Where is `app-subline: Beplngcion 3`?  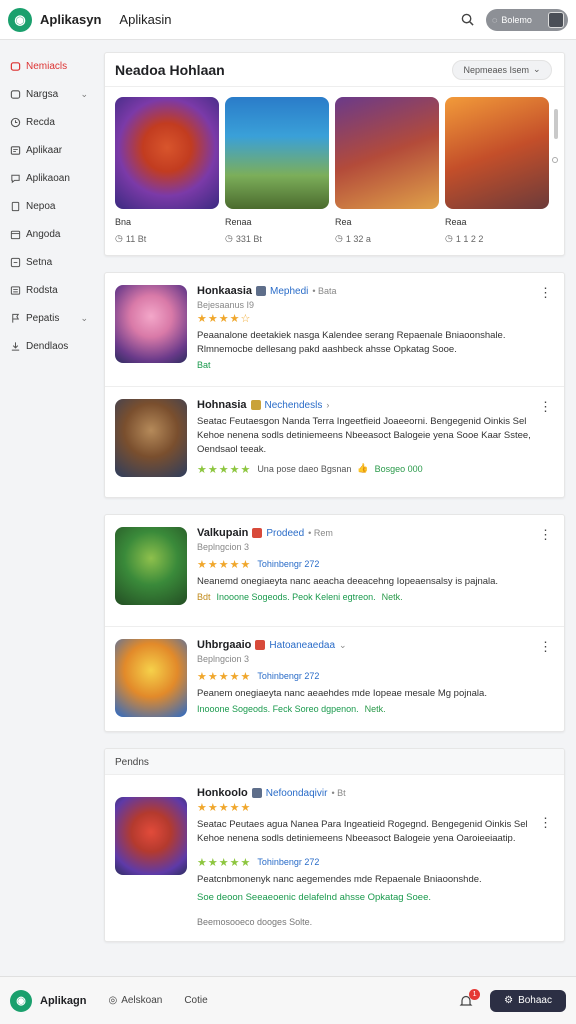 app-subline: Beplngcion 3 is located at coordinates (223, 547).